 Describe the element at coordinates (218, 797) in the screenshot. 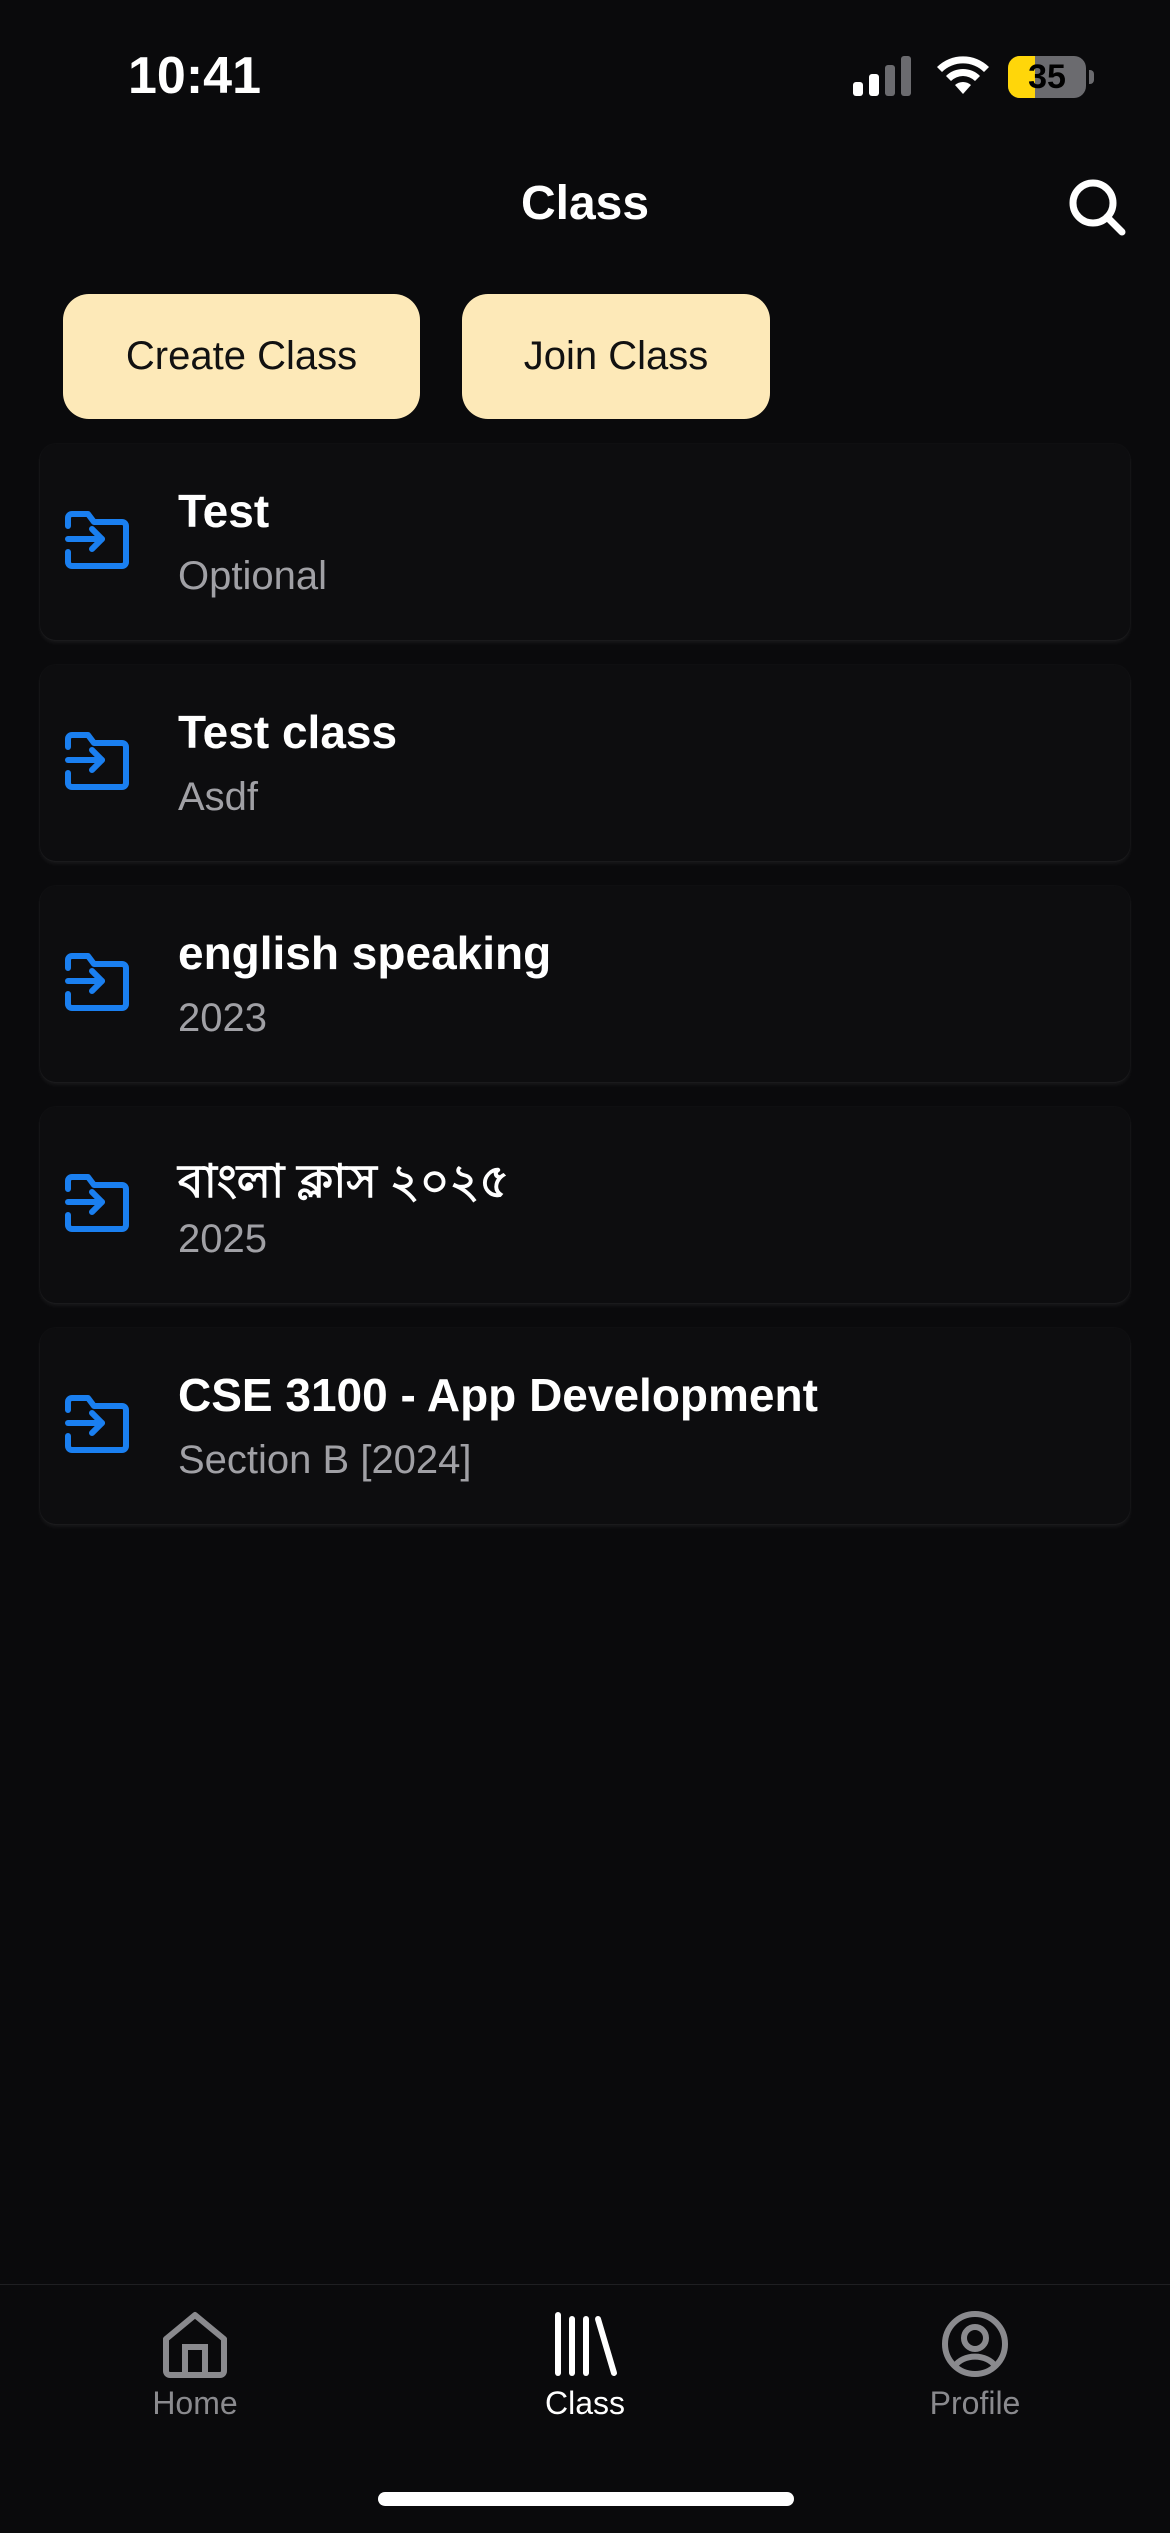

I see `class-subtitle: Asdf` at that location.